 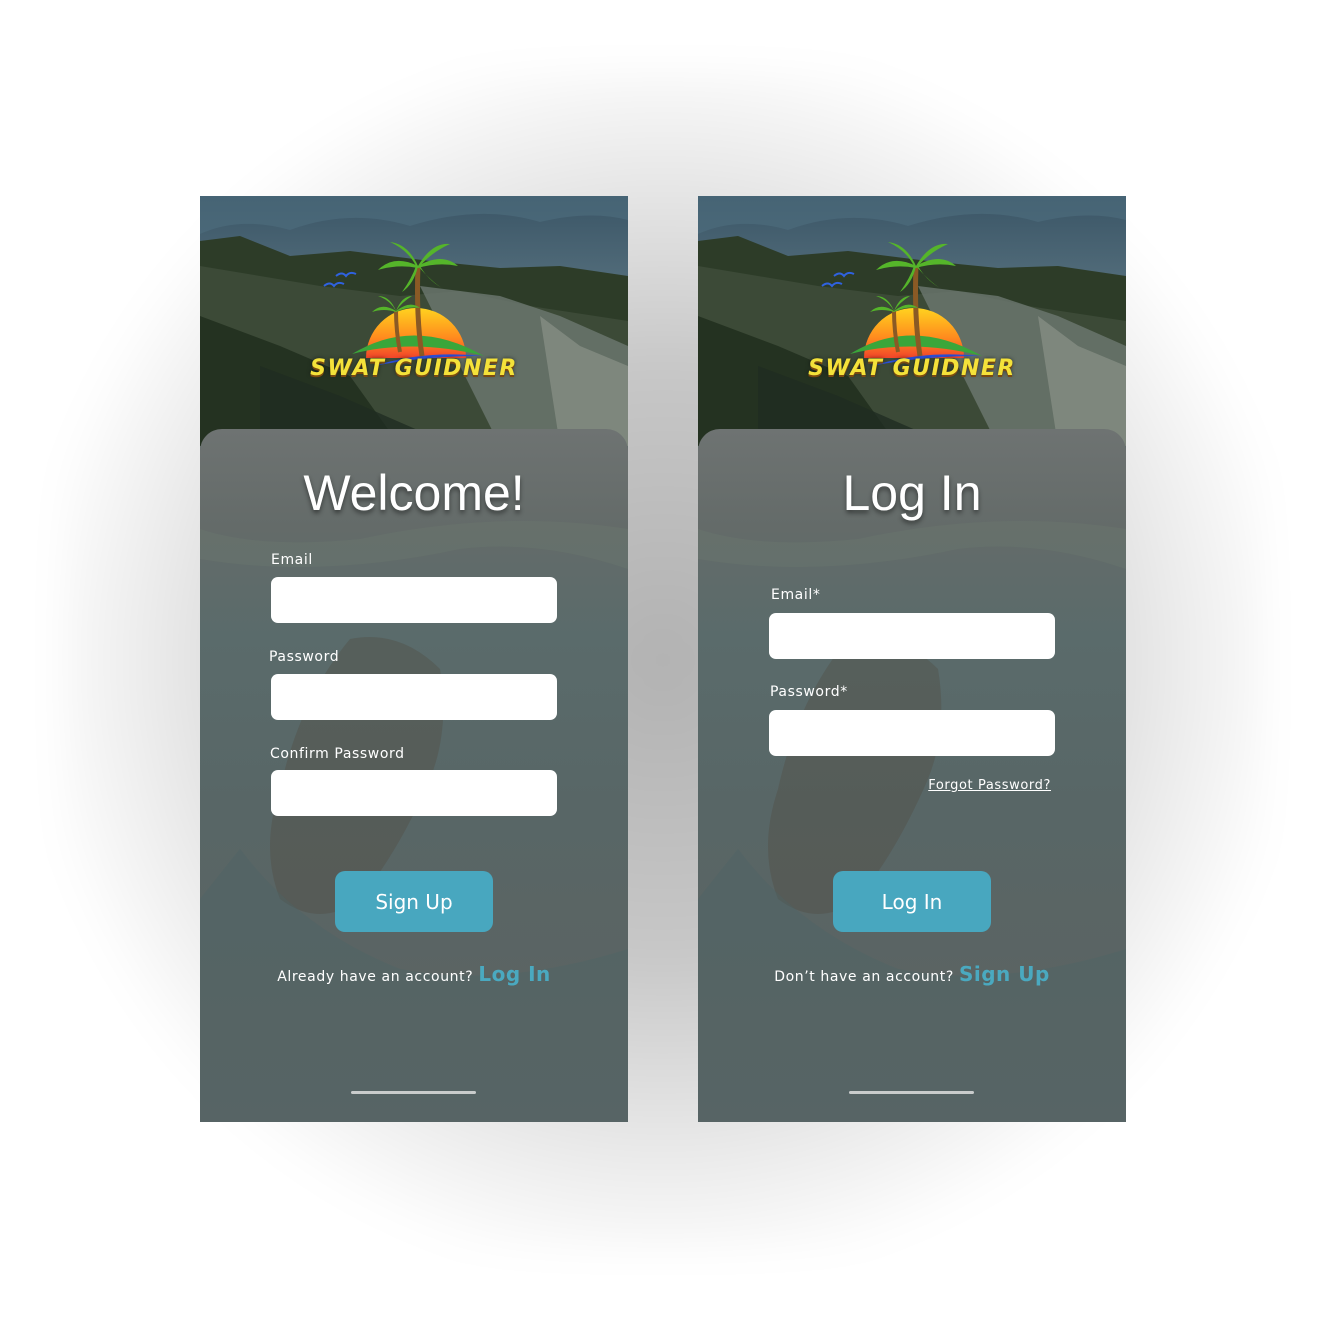 What do you see at coordinates (414, 493) in the screenshot?
I see `page-title: Welcome!` at bounding box center [414, 493].